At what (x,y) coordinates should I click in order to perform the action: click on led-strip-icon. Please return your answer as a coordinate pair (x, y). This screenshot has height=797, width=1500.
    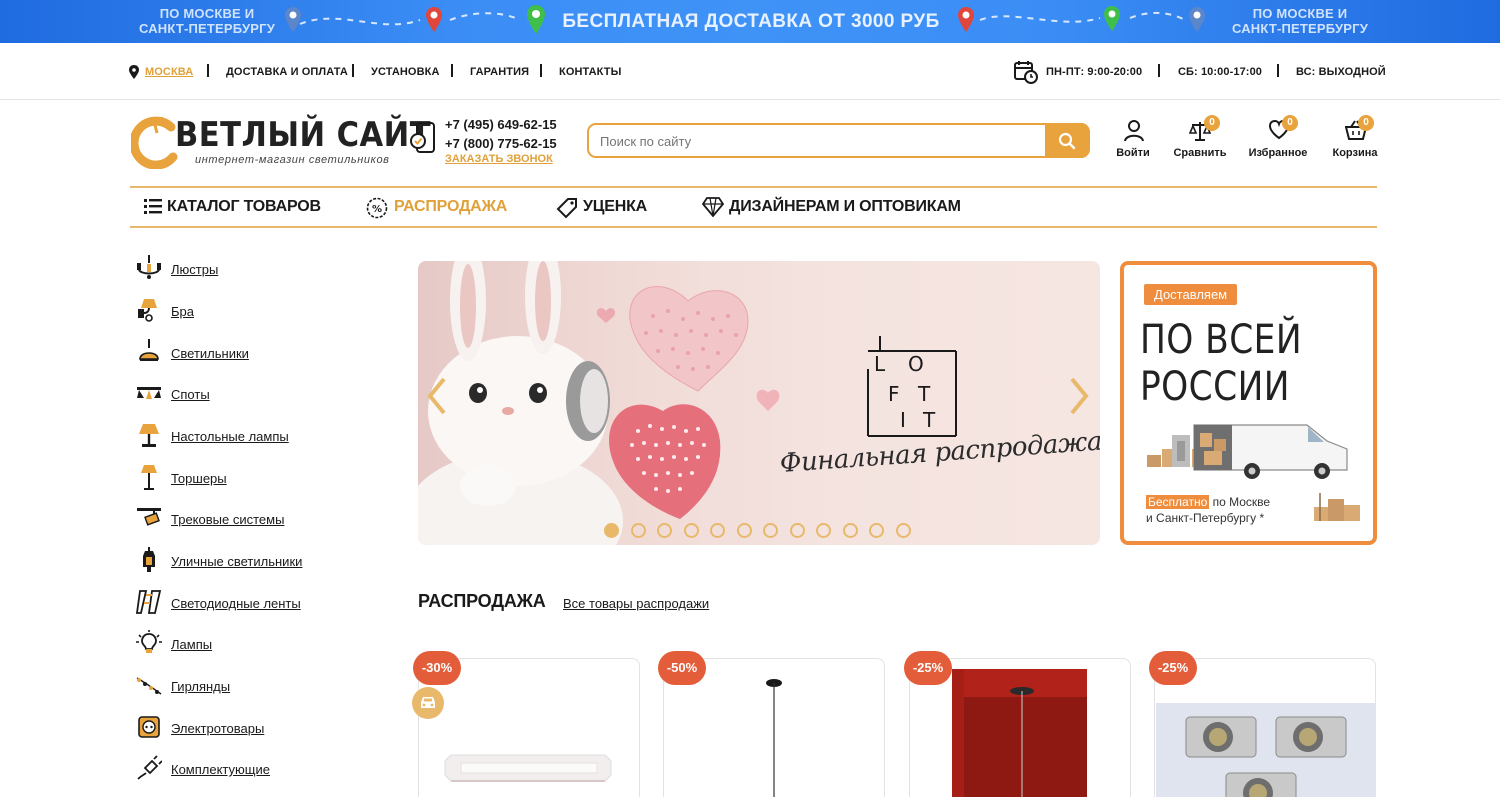
    Looking at the image, I should click on (149, 602).